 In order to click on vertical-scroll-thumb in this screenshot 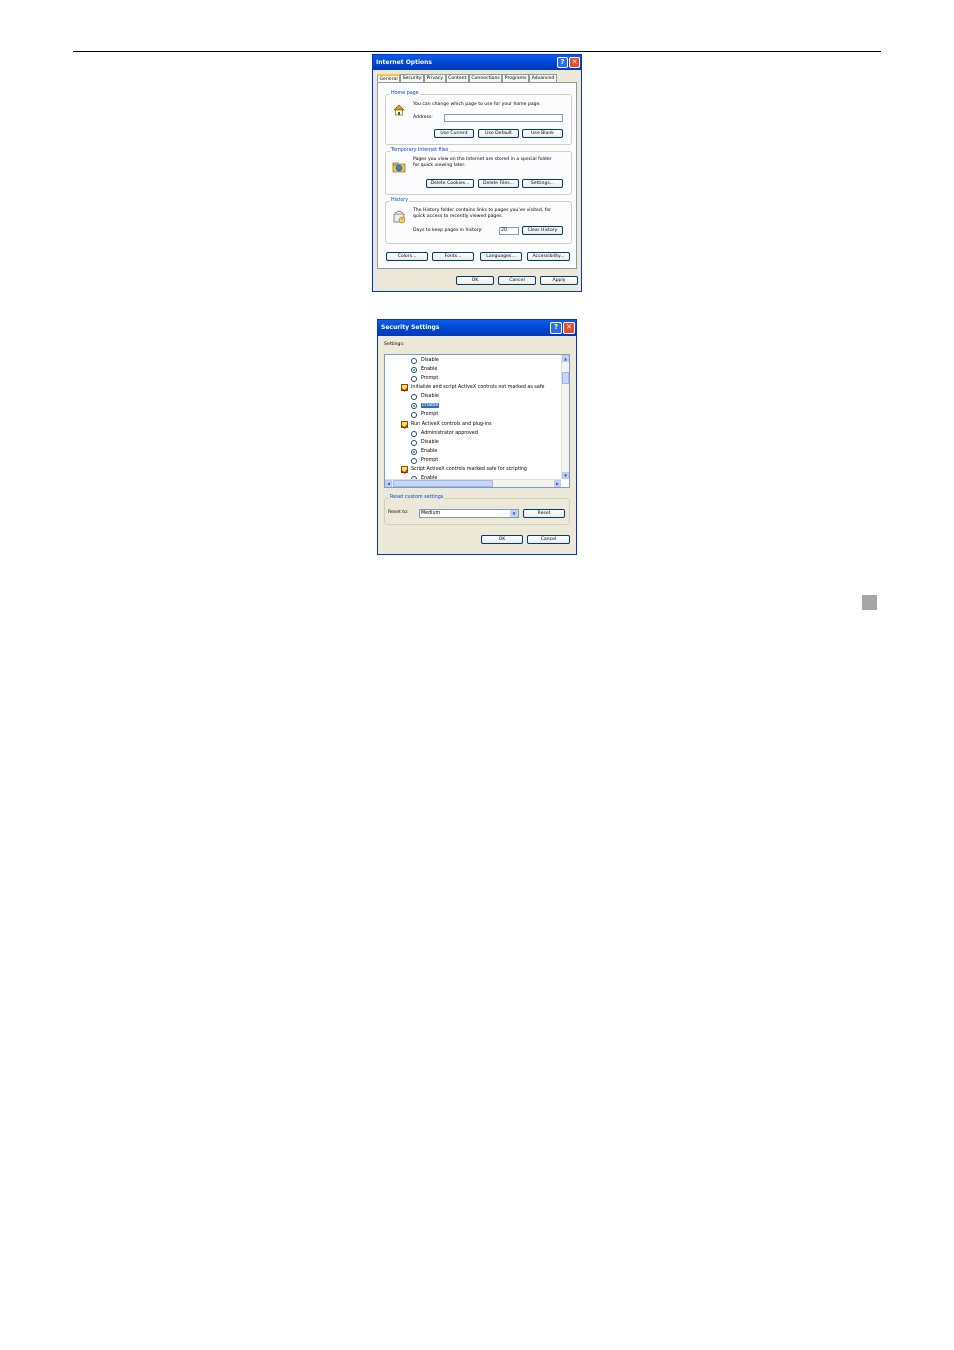, I will do `click(565, 378)`.